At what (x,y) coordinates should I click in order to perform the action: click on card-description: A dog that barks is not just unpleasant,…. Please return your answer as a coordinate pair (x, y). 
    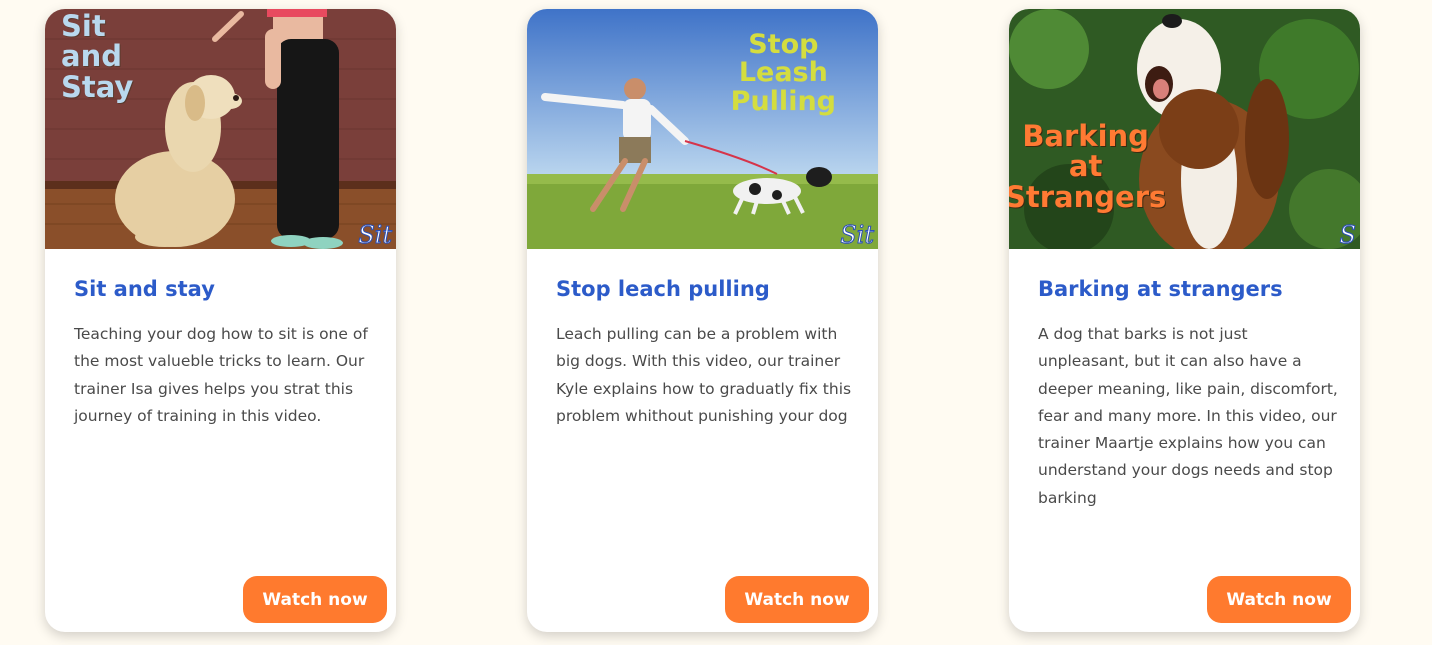
    Looking at the image, I should click on (1188, 416).